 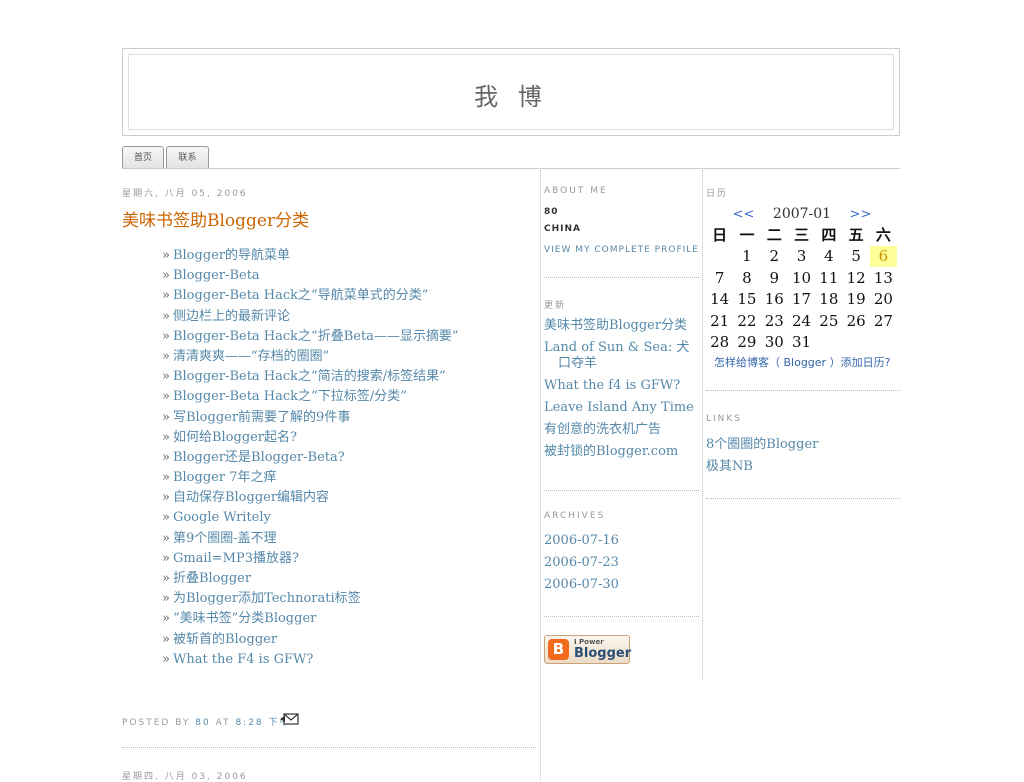 What do you see at coordinates (231, 316) in the screenshot?
I see `post-link: 侧边栏上的最新评论` at bounding box center [231, 316].